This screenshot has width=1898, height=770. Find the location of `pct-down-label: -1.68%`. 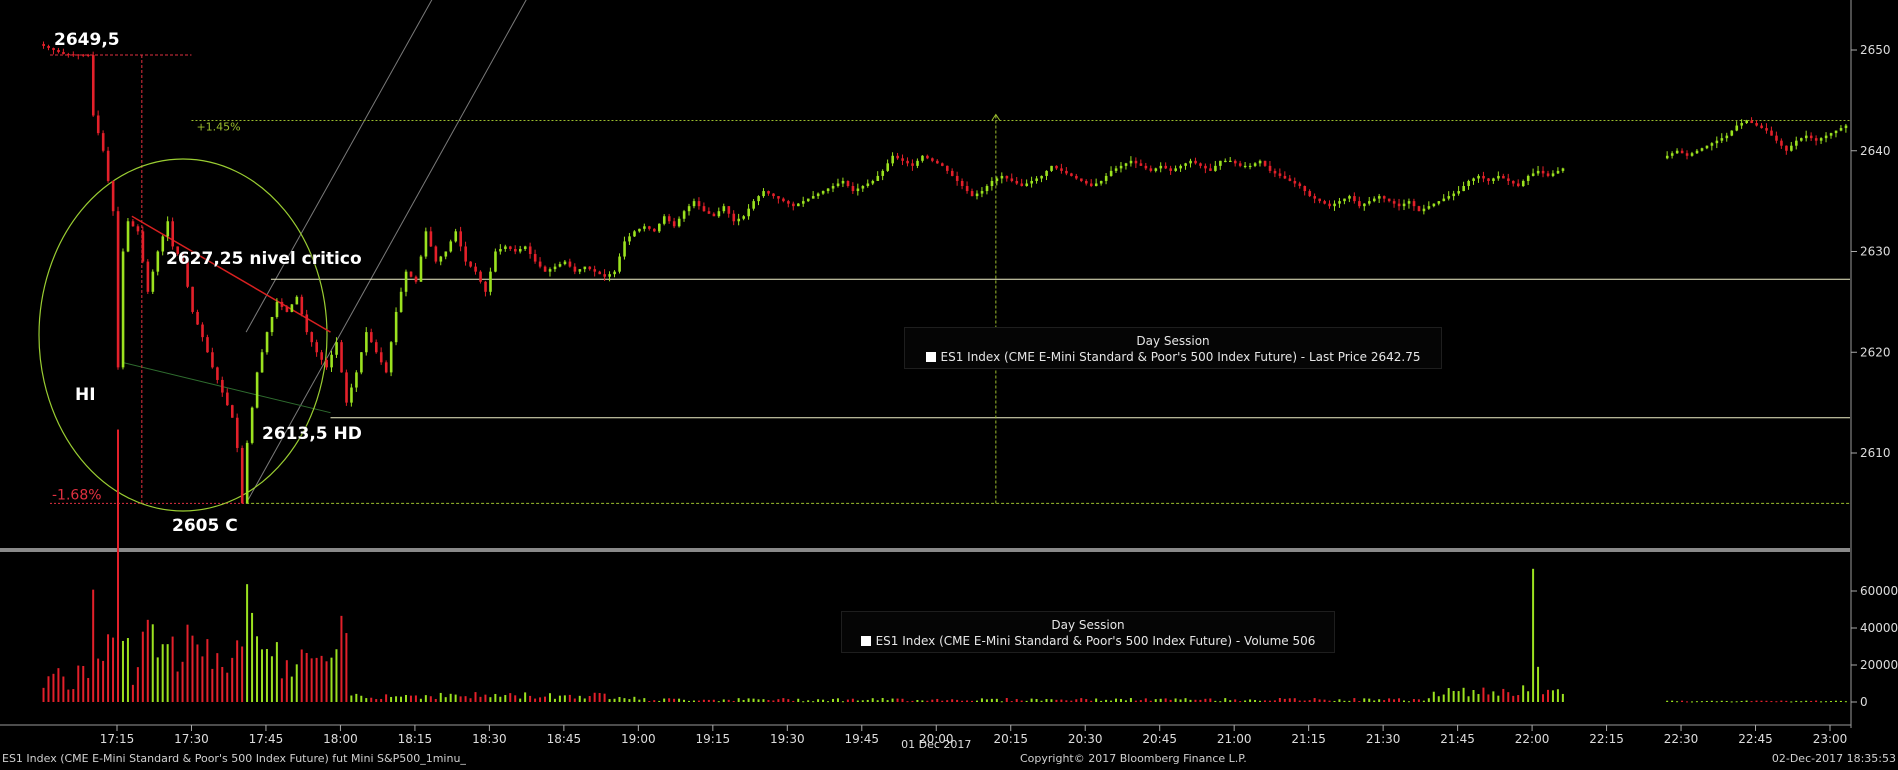

pct-down-label: -1.68% is located at coordinates (77, 495).